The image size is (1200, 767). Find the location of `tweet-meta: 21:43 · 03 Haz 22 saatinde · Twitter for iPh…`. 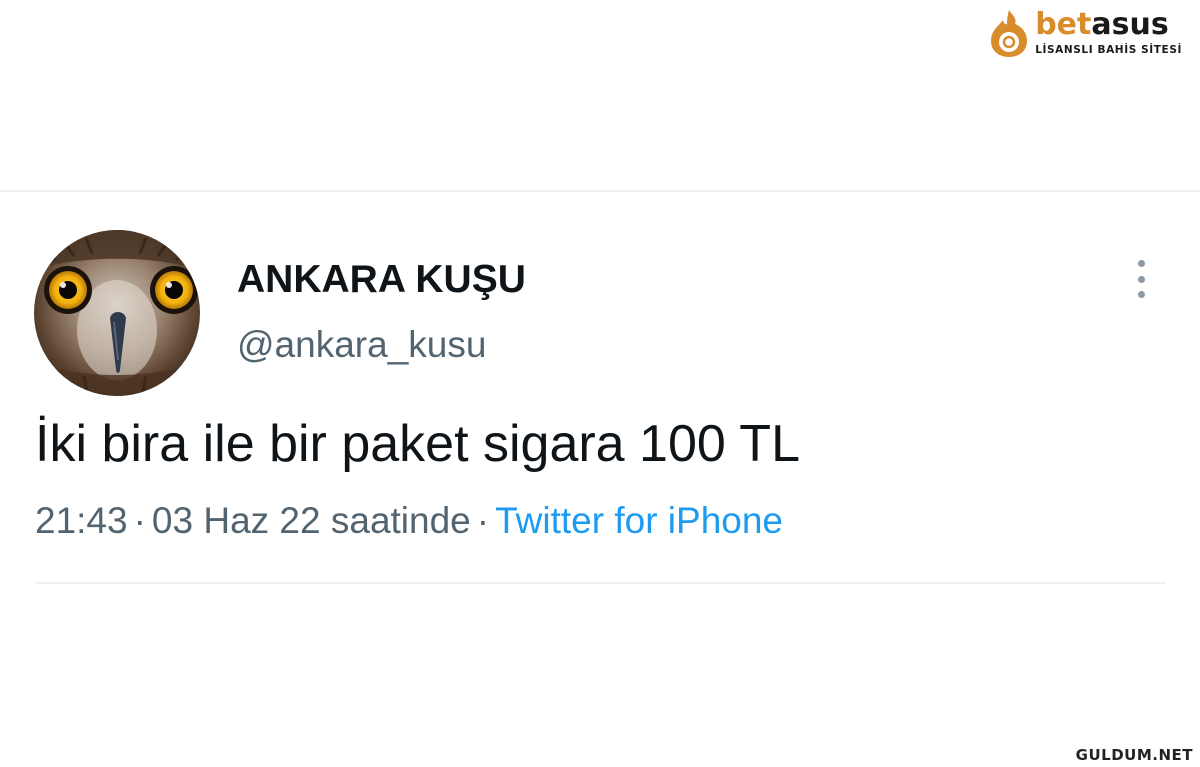

tweet-meta: 21:43 · 03 Haz 22 saatinde · Twitter for iPh… is located at coordinates (409, 521).